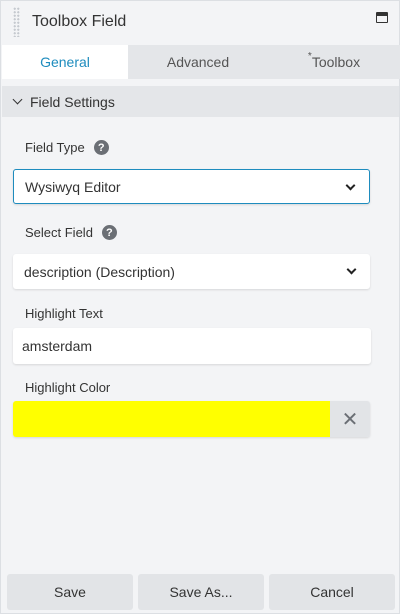  I want to click on section-bar, so click(259, 101).